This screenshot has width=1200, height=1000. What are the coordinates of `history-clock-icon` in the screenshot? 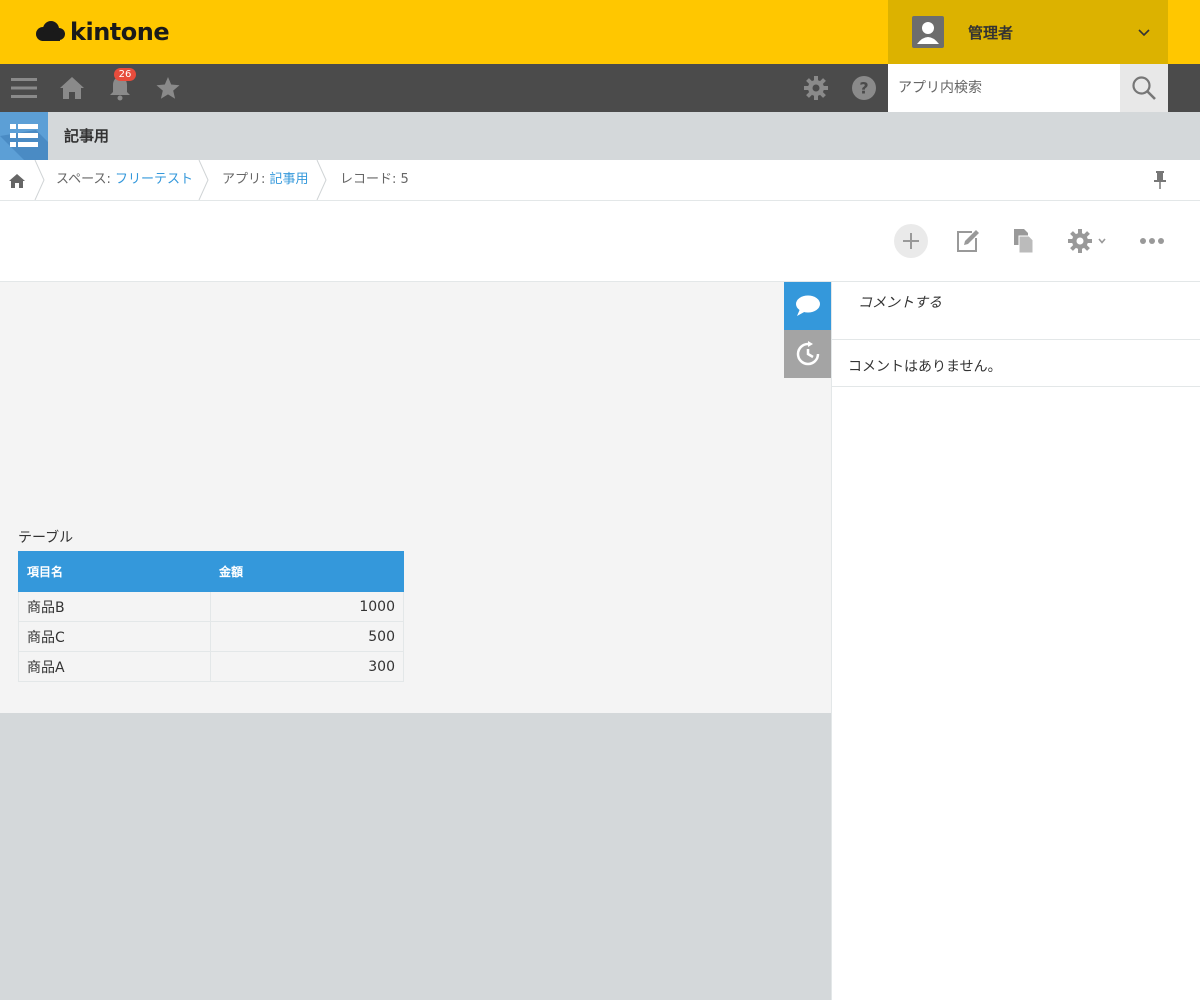 It's located at (808, 353).